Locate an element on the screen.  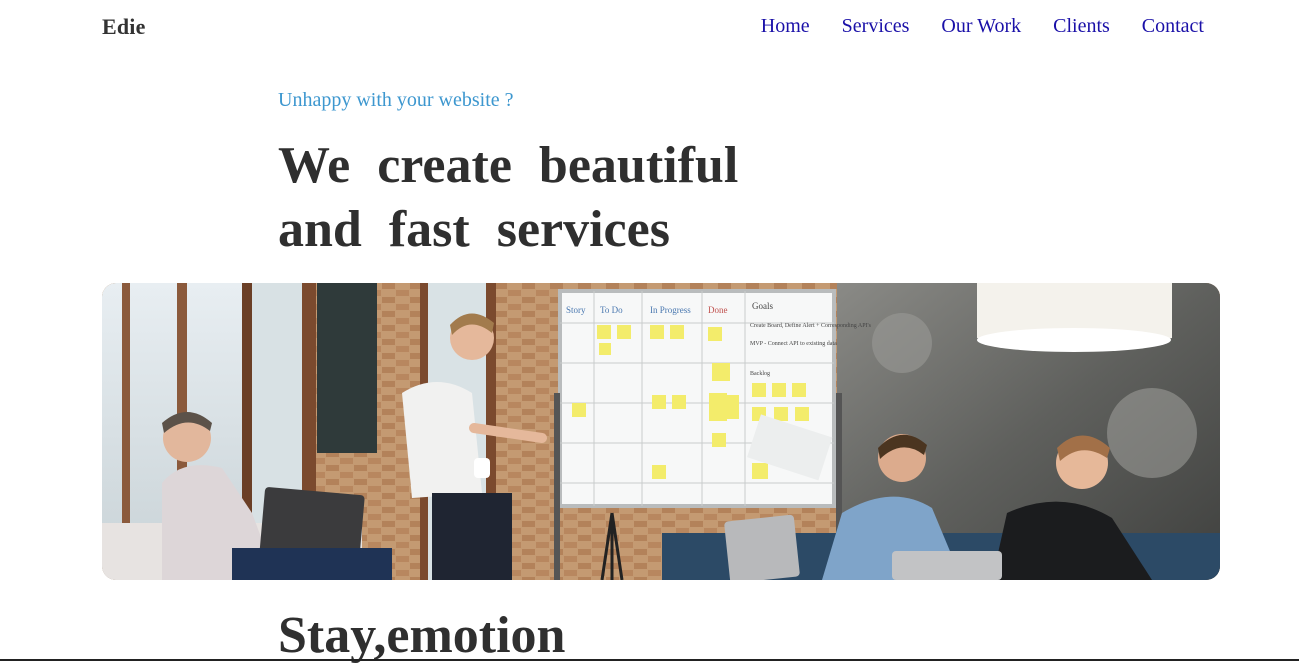
nav-home-link: Home is located at coordinates (785, 26).